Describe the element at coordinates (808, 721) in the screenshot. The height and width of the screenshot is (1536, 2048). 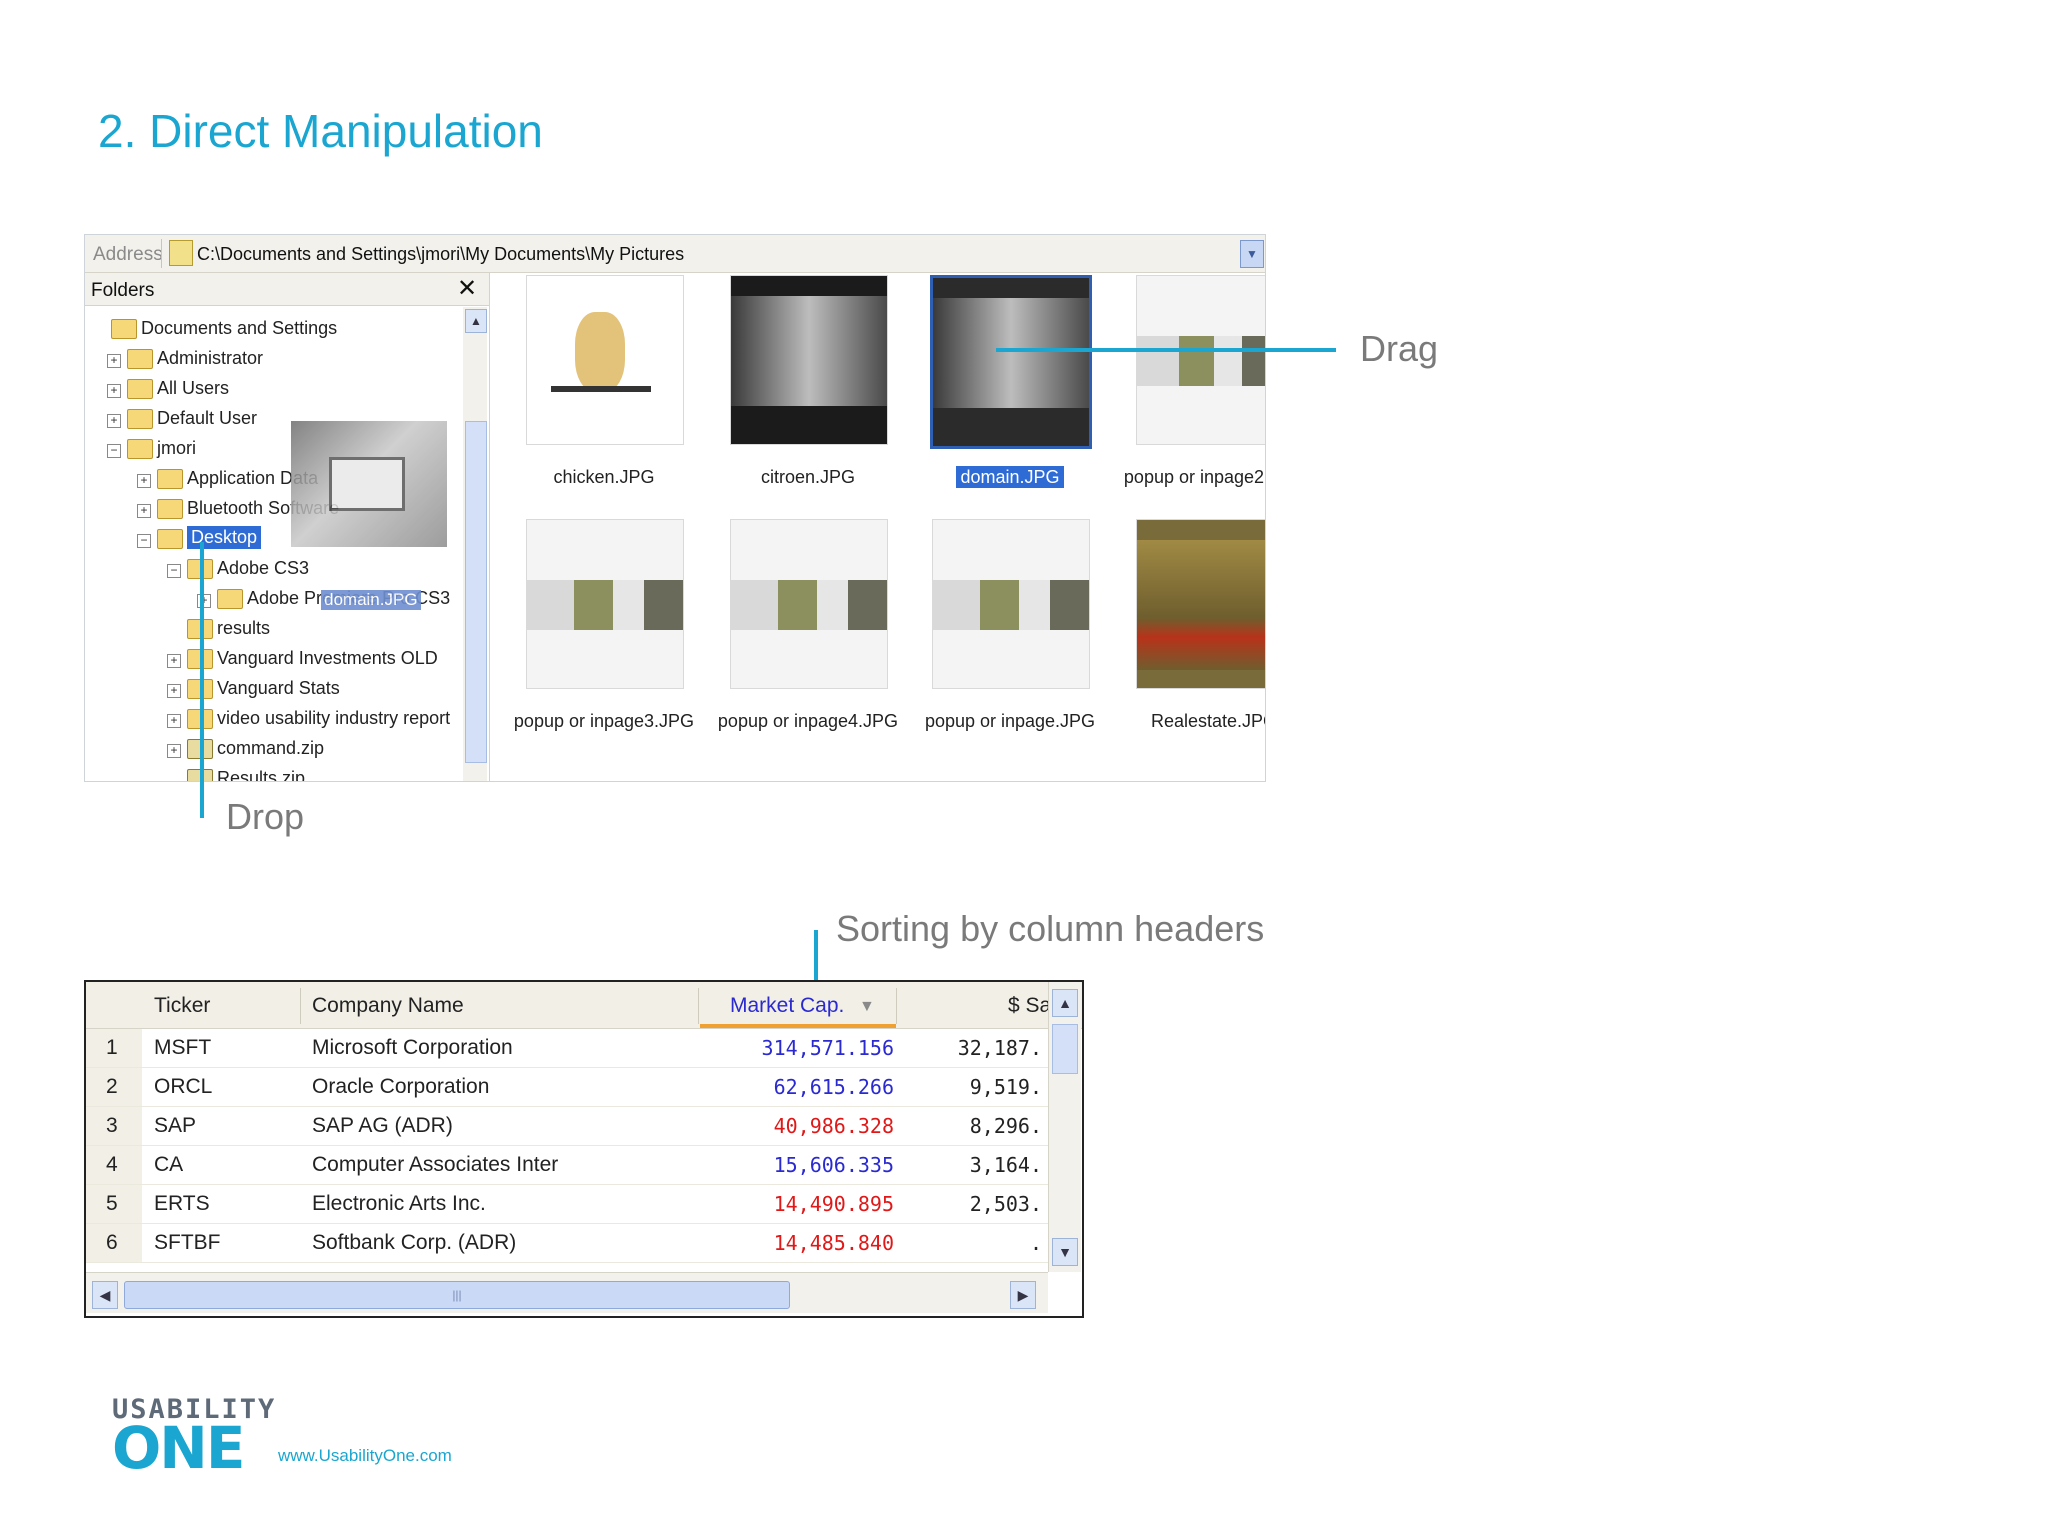
I see `thumbnail-label: popup or inpage4.JPG` at that location.